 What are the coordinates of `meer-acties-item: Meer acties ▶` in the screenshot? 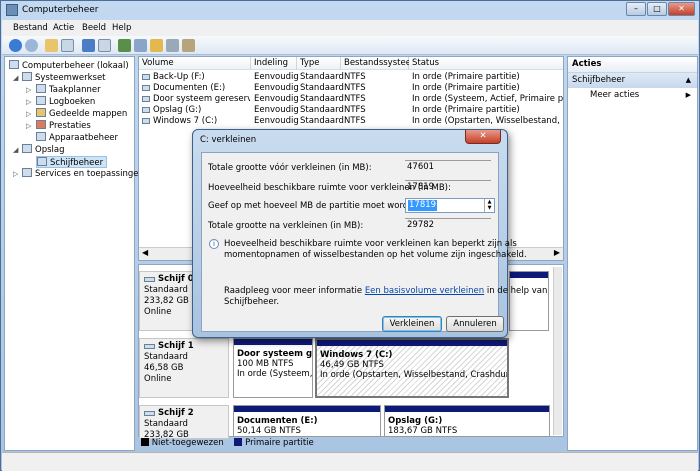 It's located at (632, 95).